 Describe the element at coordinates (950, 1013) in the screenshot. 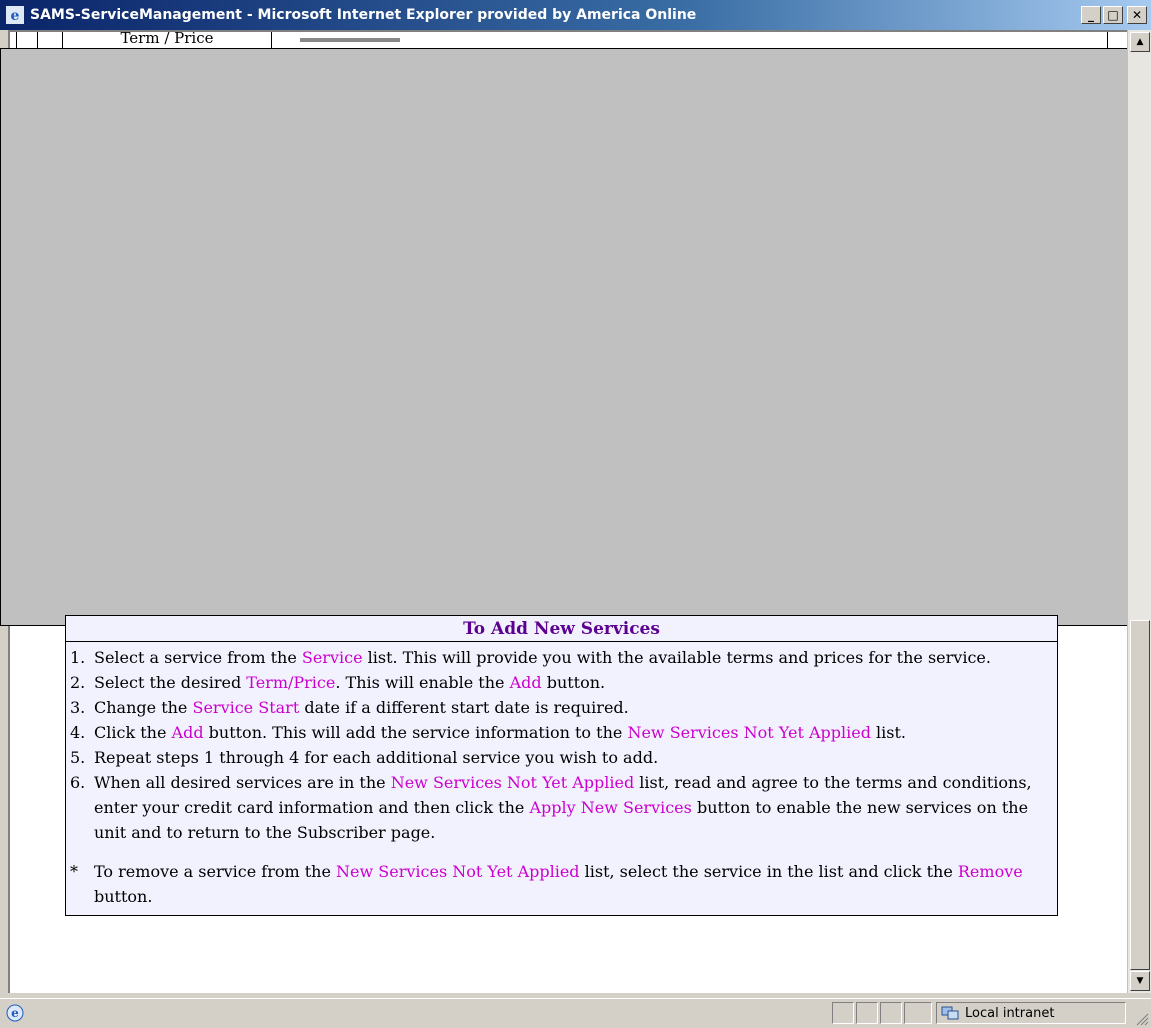

I see `intranet-icon` at that location.